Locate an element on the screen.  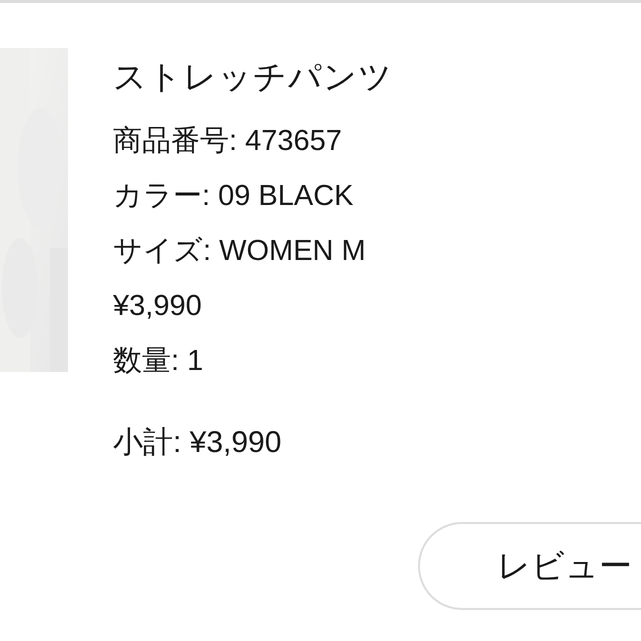
product-detail: 商品番号: 473657 is located at coordinates (228, 141).